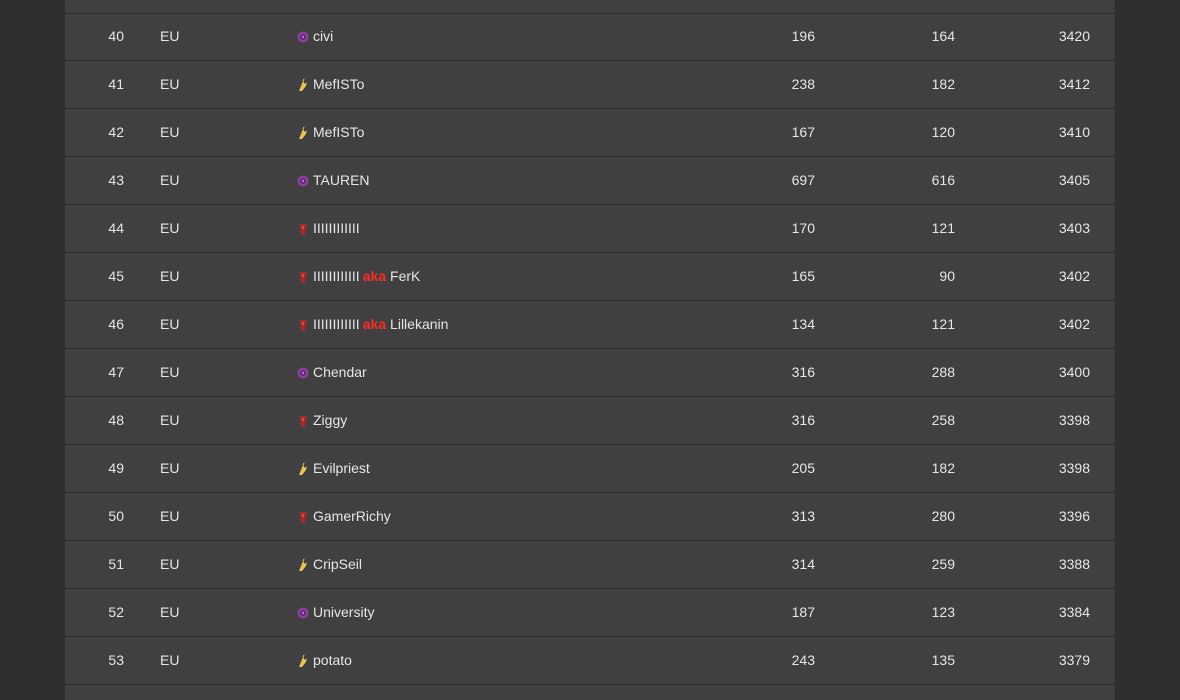  Describe the element at coordinates (116, 132) in the screenshot. I see `rank-cell: 42` at that location.